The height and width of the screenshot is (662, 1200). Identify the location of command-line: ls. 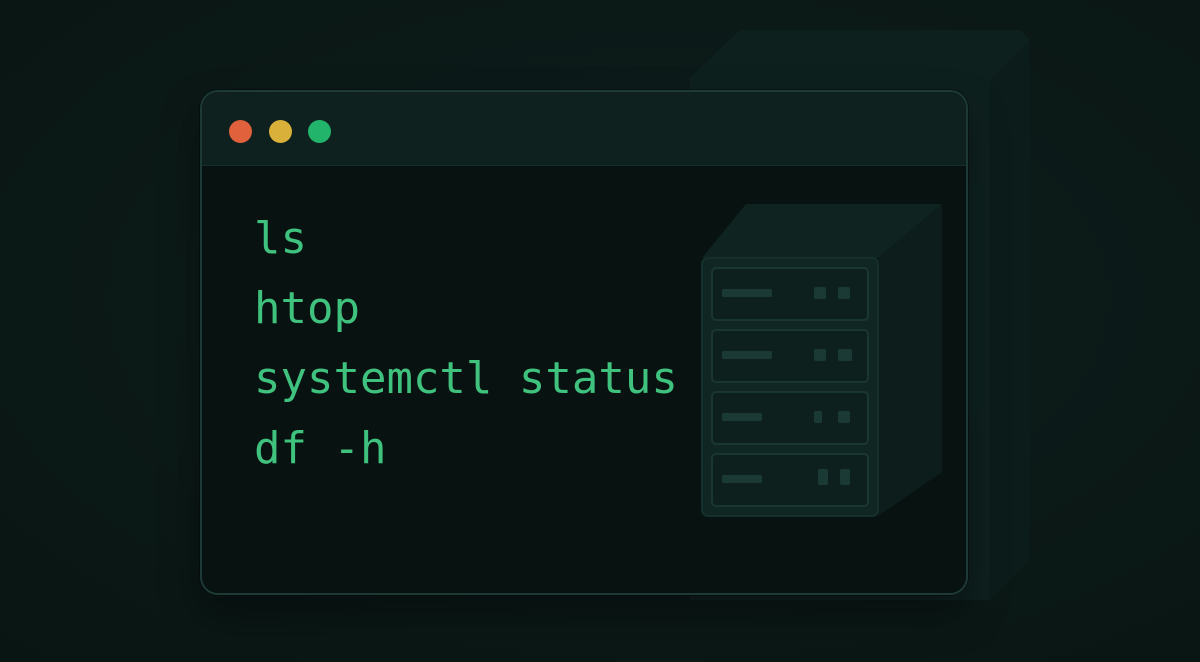
(280, 238).